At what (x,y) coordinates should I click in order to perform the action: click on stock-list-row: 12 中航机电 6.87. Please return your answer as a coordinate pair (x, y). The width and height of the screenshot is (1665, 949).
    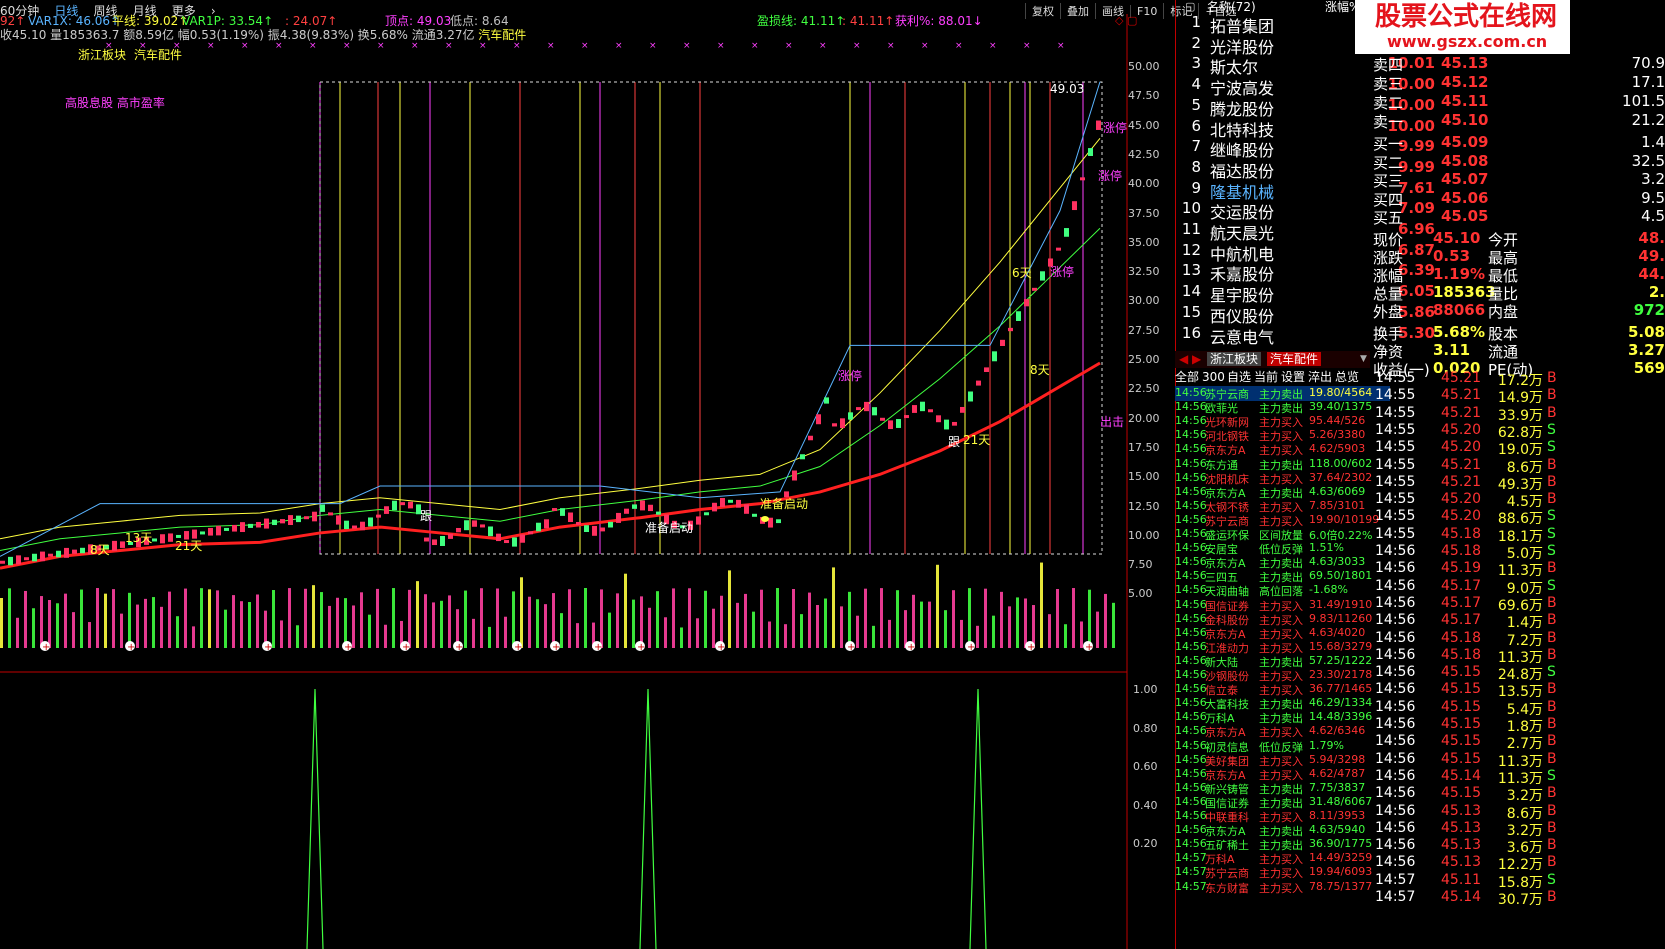
    Looking at the image, I should click on (1305, 252).